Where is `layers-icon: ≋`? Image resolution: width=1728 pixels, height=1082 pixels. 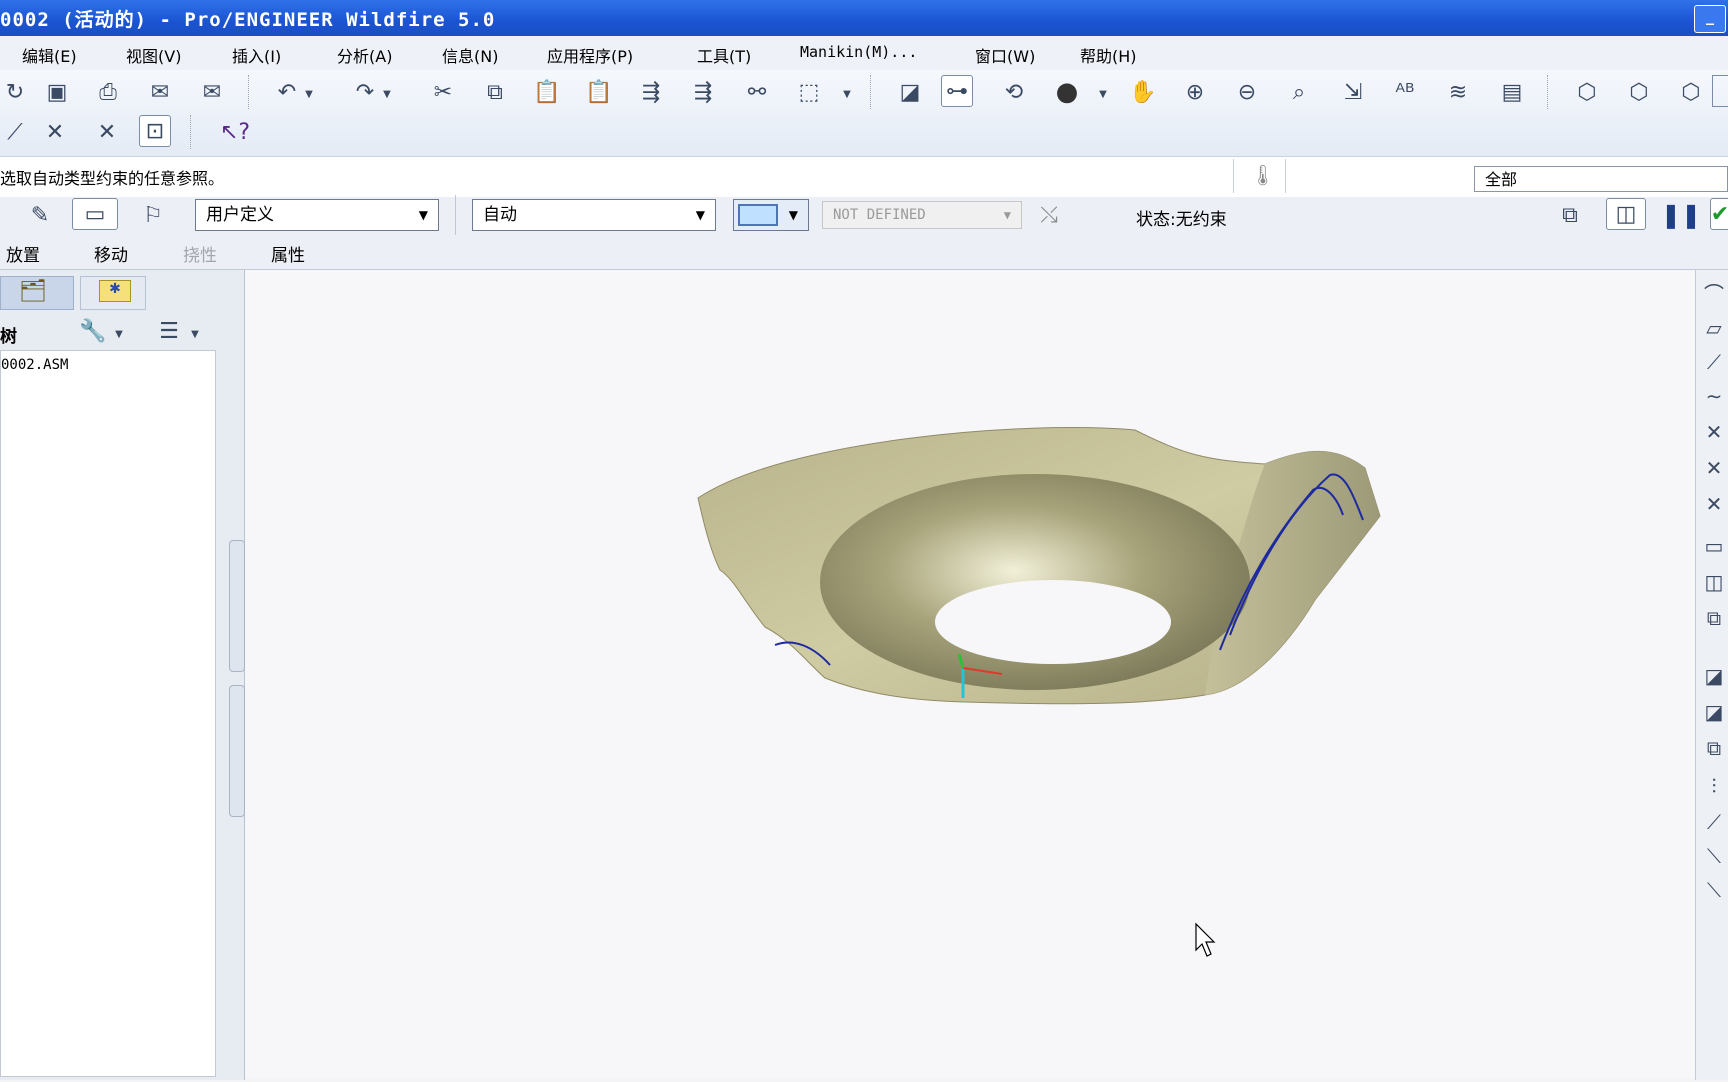 layers-icon: ≋ is located at coordinates (1458, 92).